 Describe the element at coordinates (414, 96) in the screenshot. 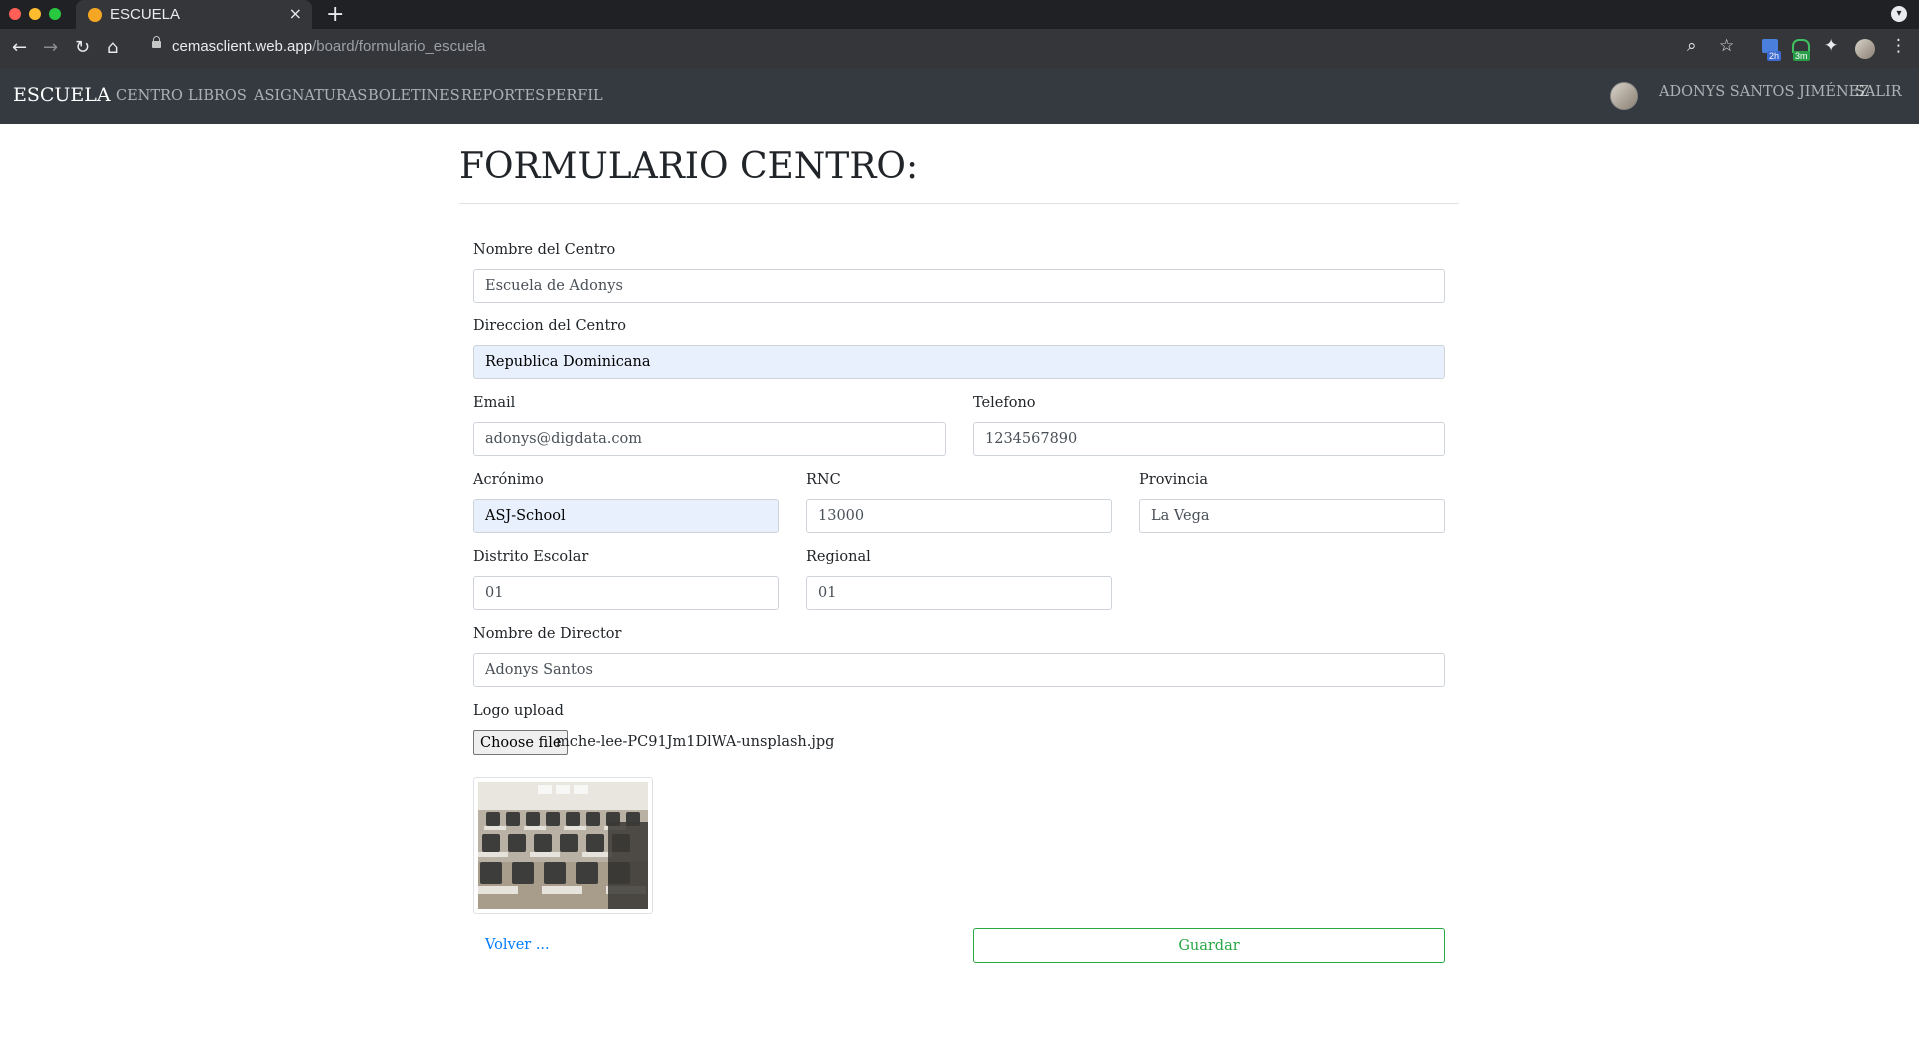

I see `nav-link-boletines: BOLETINES` at that location.